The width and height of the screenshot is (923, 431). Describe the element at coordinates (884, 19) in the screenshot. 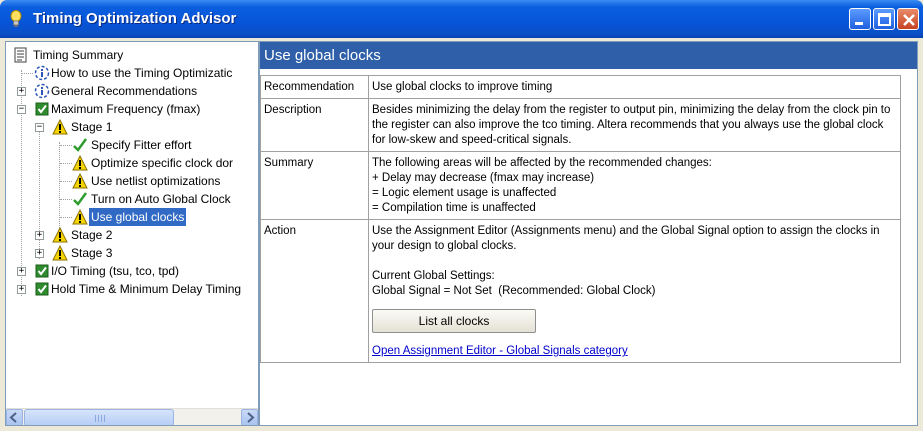

I see `maximize-button` at that location.